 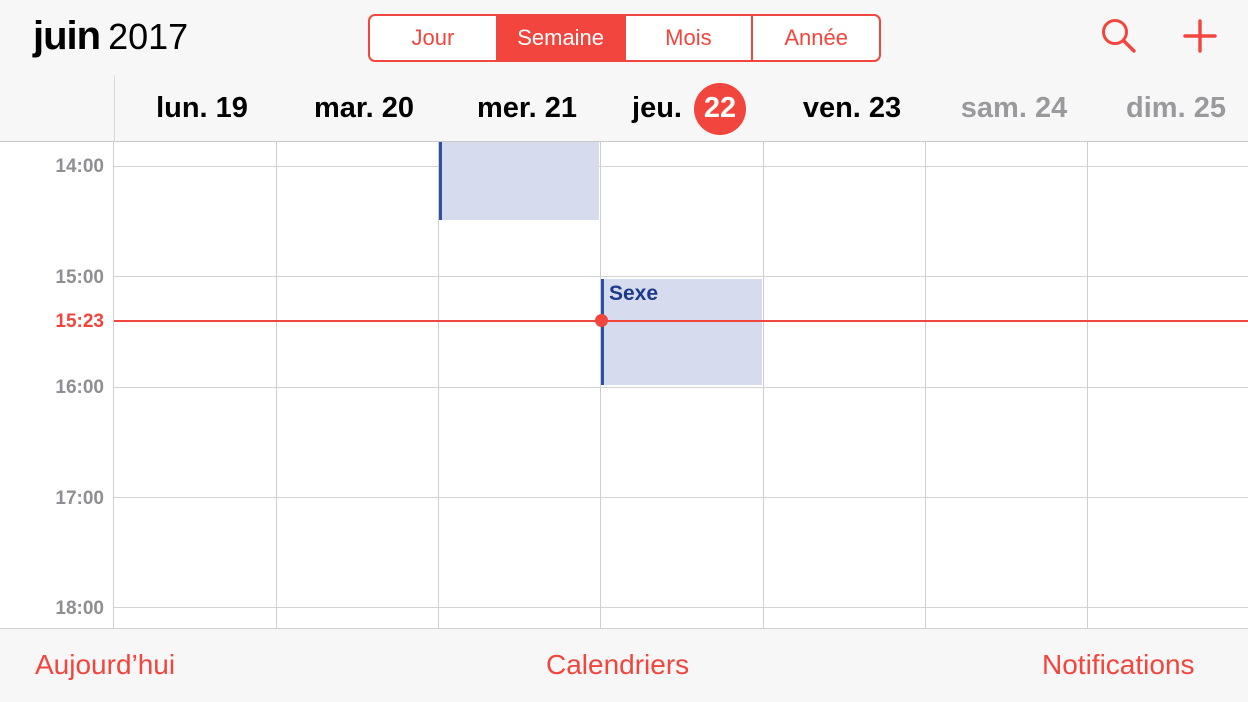 I want to click on hour-label: 14:00, so click(x=79, y=166).